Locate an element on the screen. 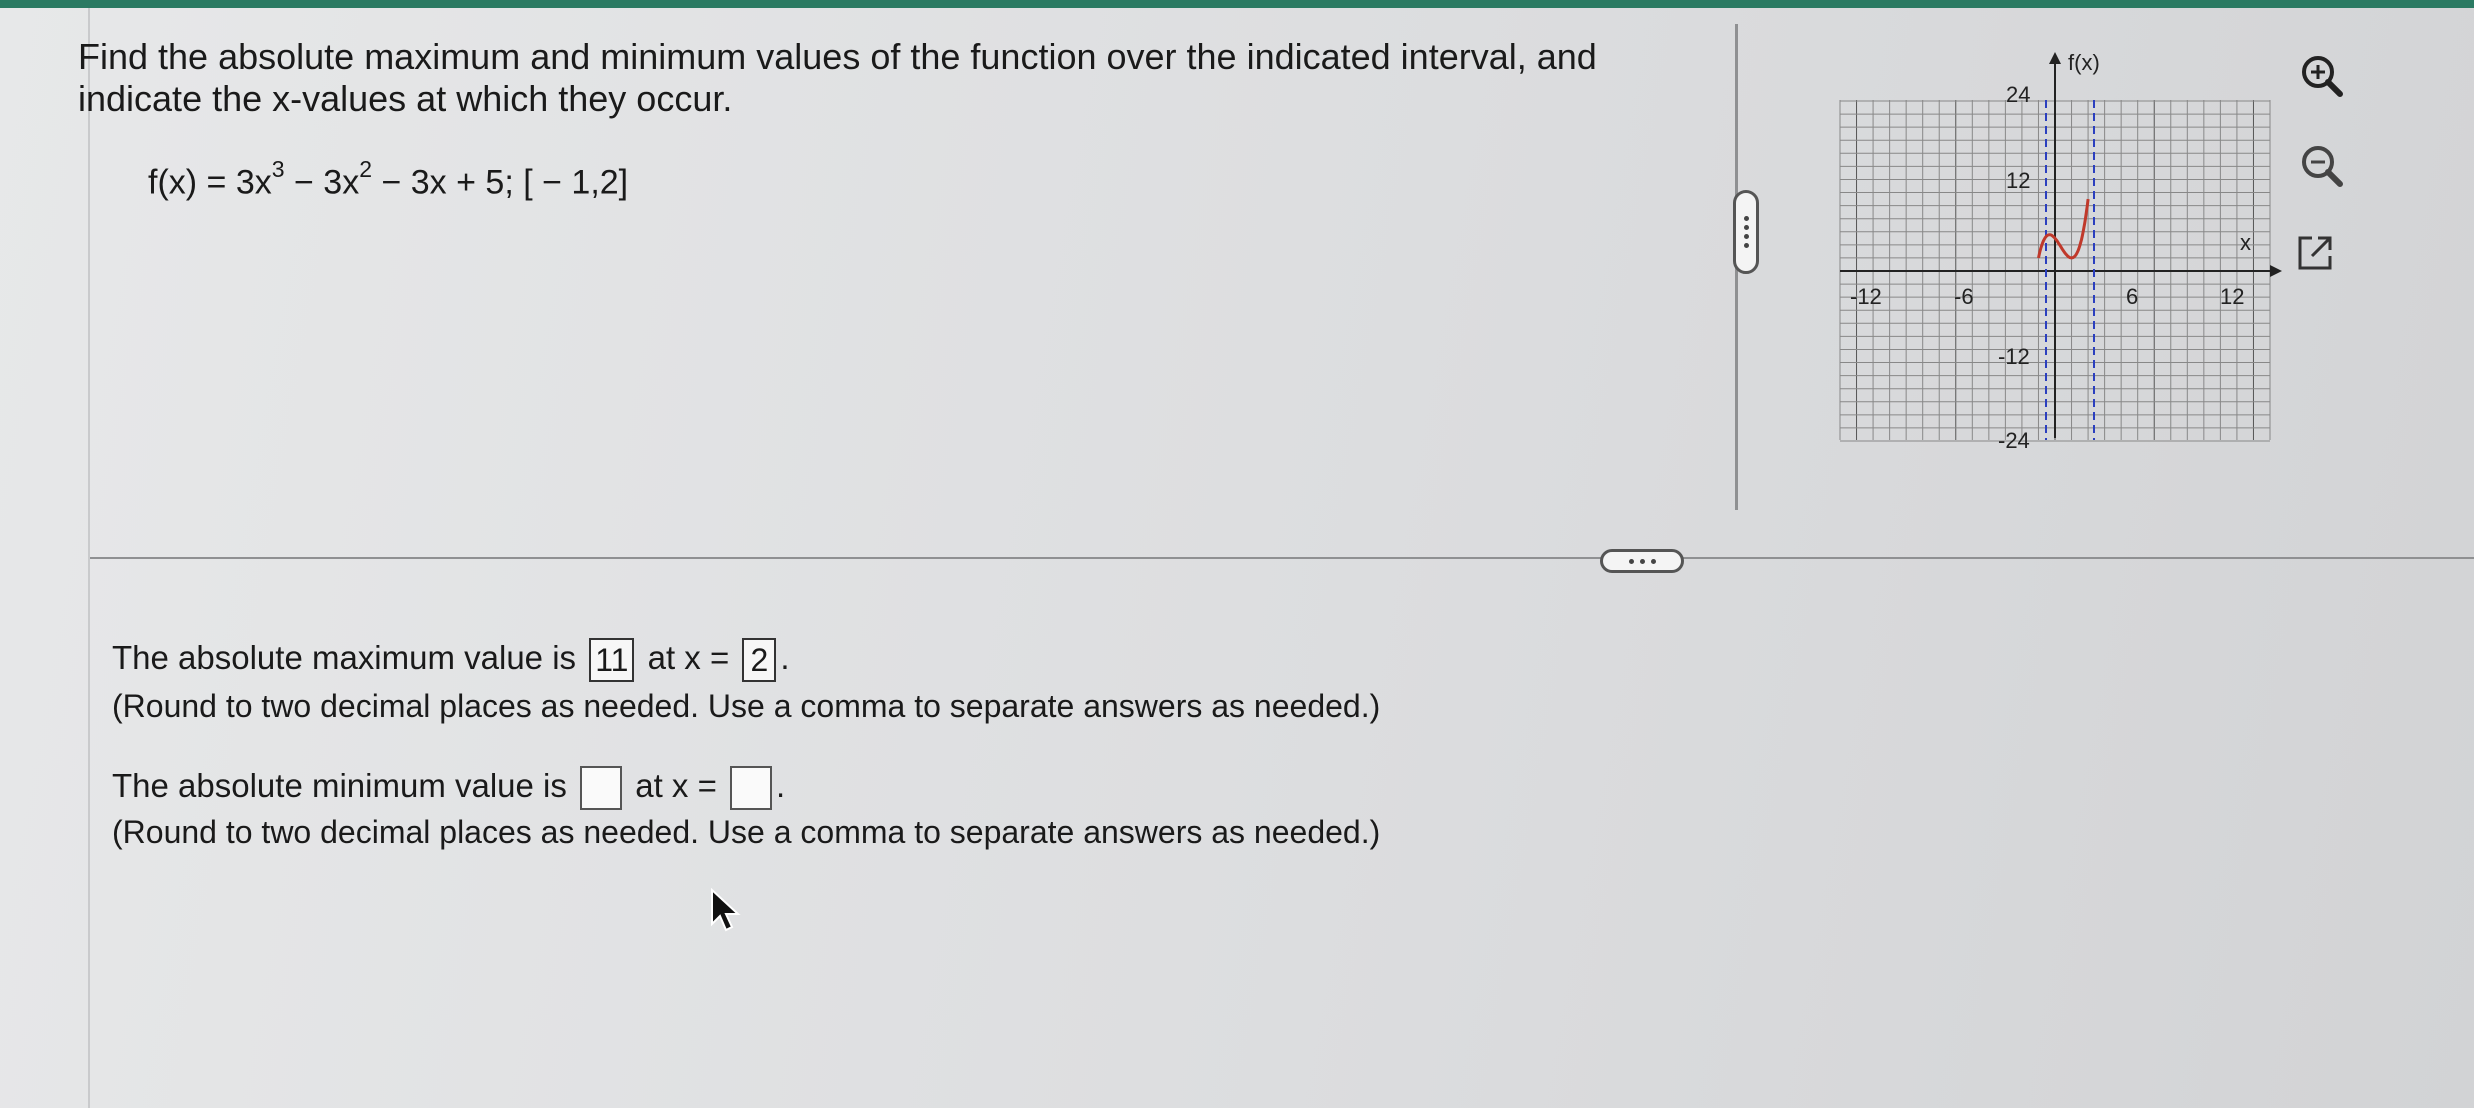  max-x-input: 2 is located at coordinates (759, 660).